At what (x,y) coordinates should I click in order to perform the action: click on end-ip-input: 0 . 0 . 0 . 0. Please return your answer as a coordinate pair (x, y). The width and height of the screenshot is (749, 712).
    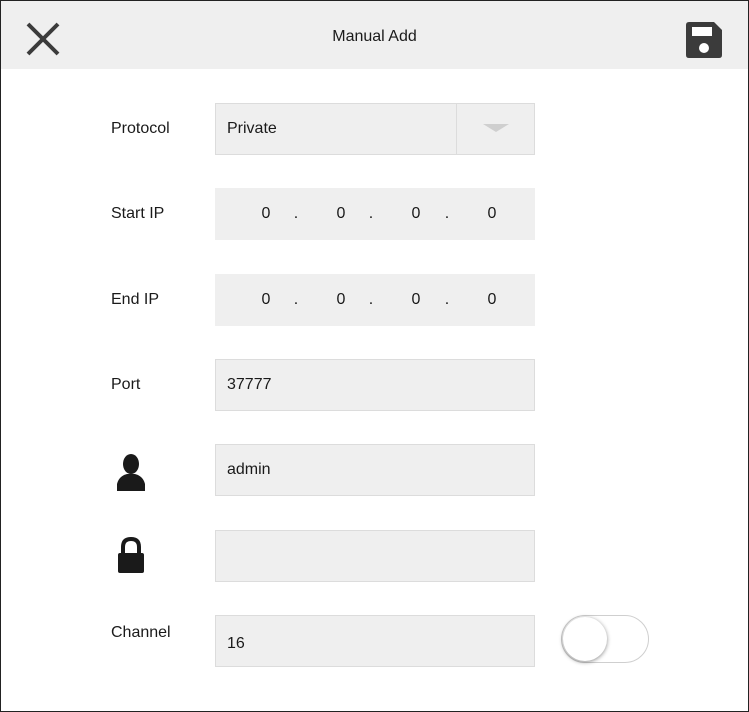
    Looking at the image, I should click on (375, 300).